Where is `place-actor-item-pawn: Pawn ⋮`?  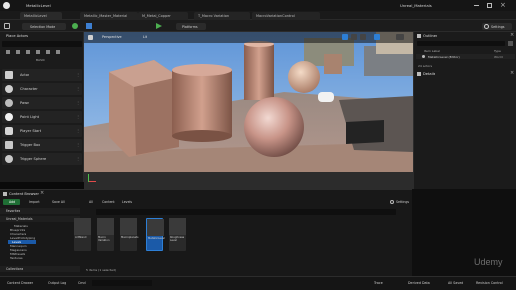
place-actor-item-pawn: Pawn ⋮ is located at coordinates (42, 103).